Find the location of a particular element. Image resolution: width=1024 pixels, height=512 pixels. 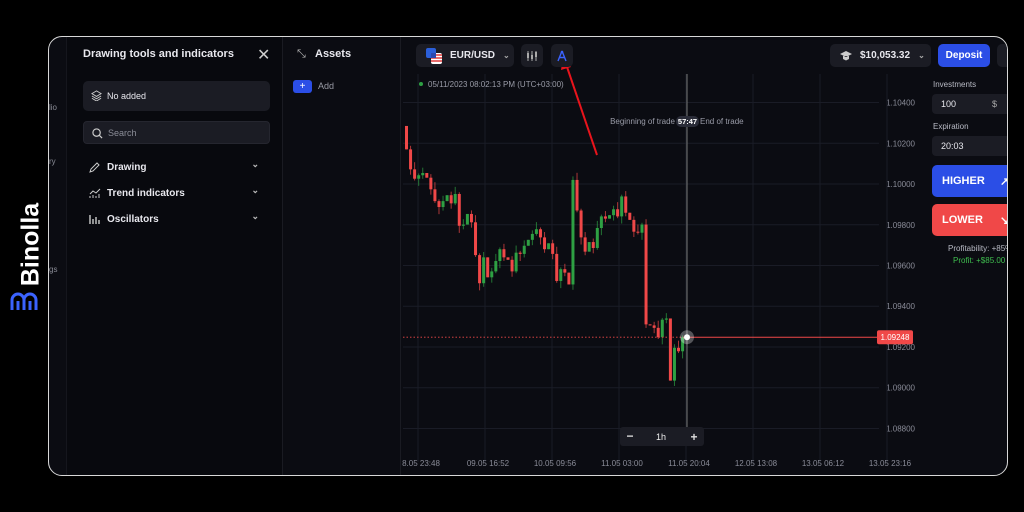

expiration-input: 20:03 is located at coordinates (969, 146).